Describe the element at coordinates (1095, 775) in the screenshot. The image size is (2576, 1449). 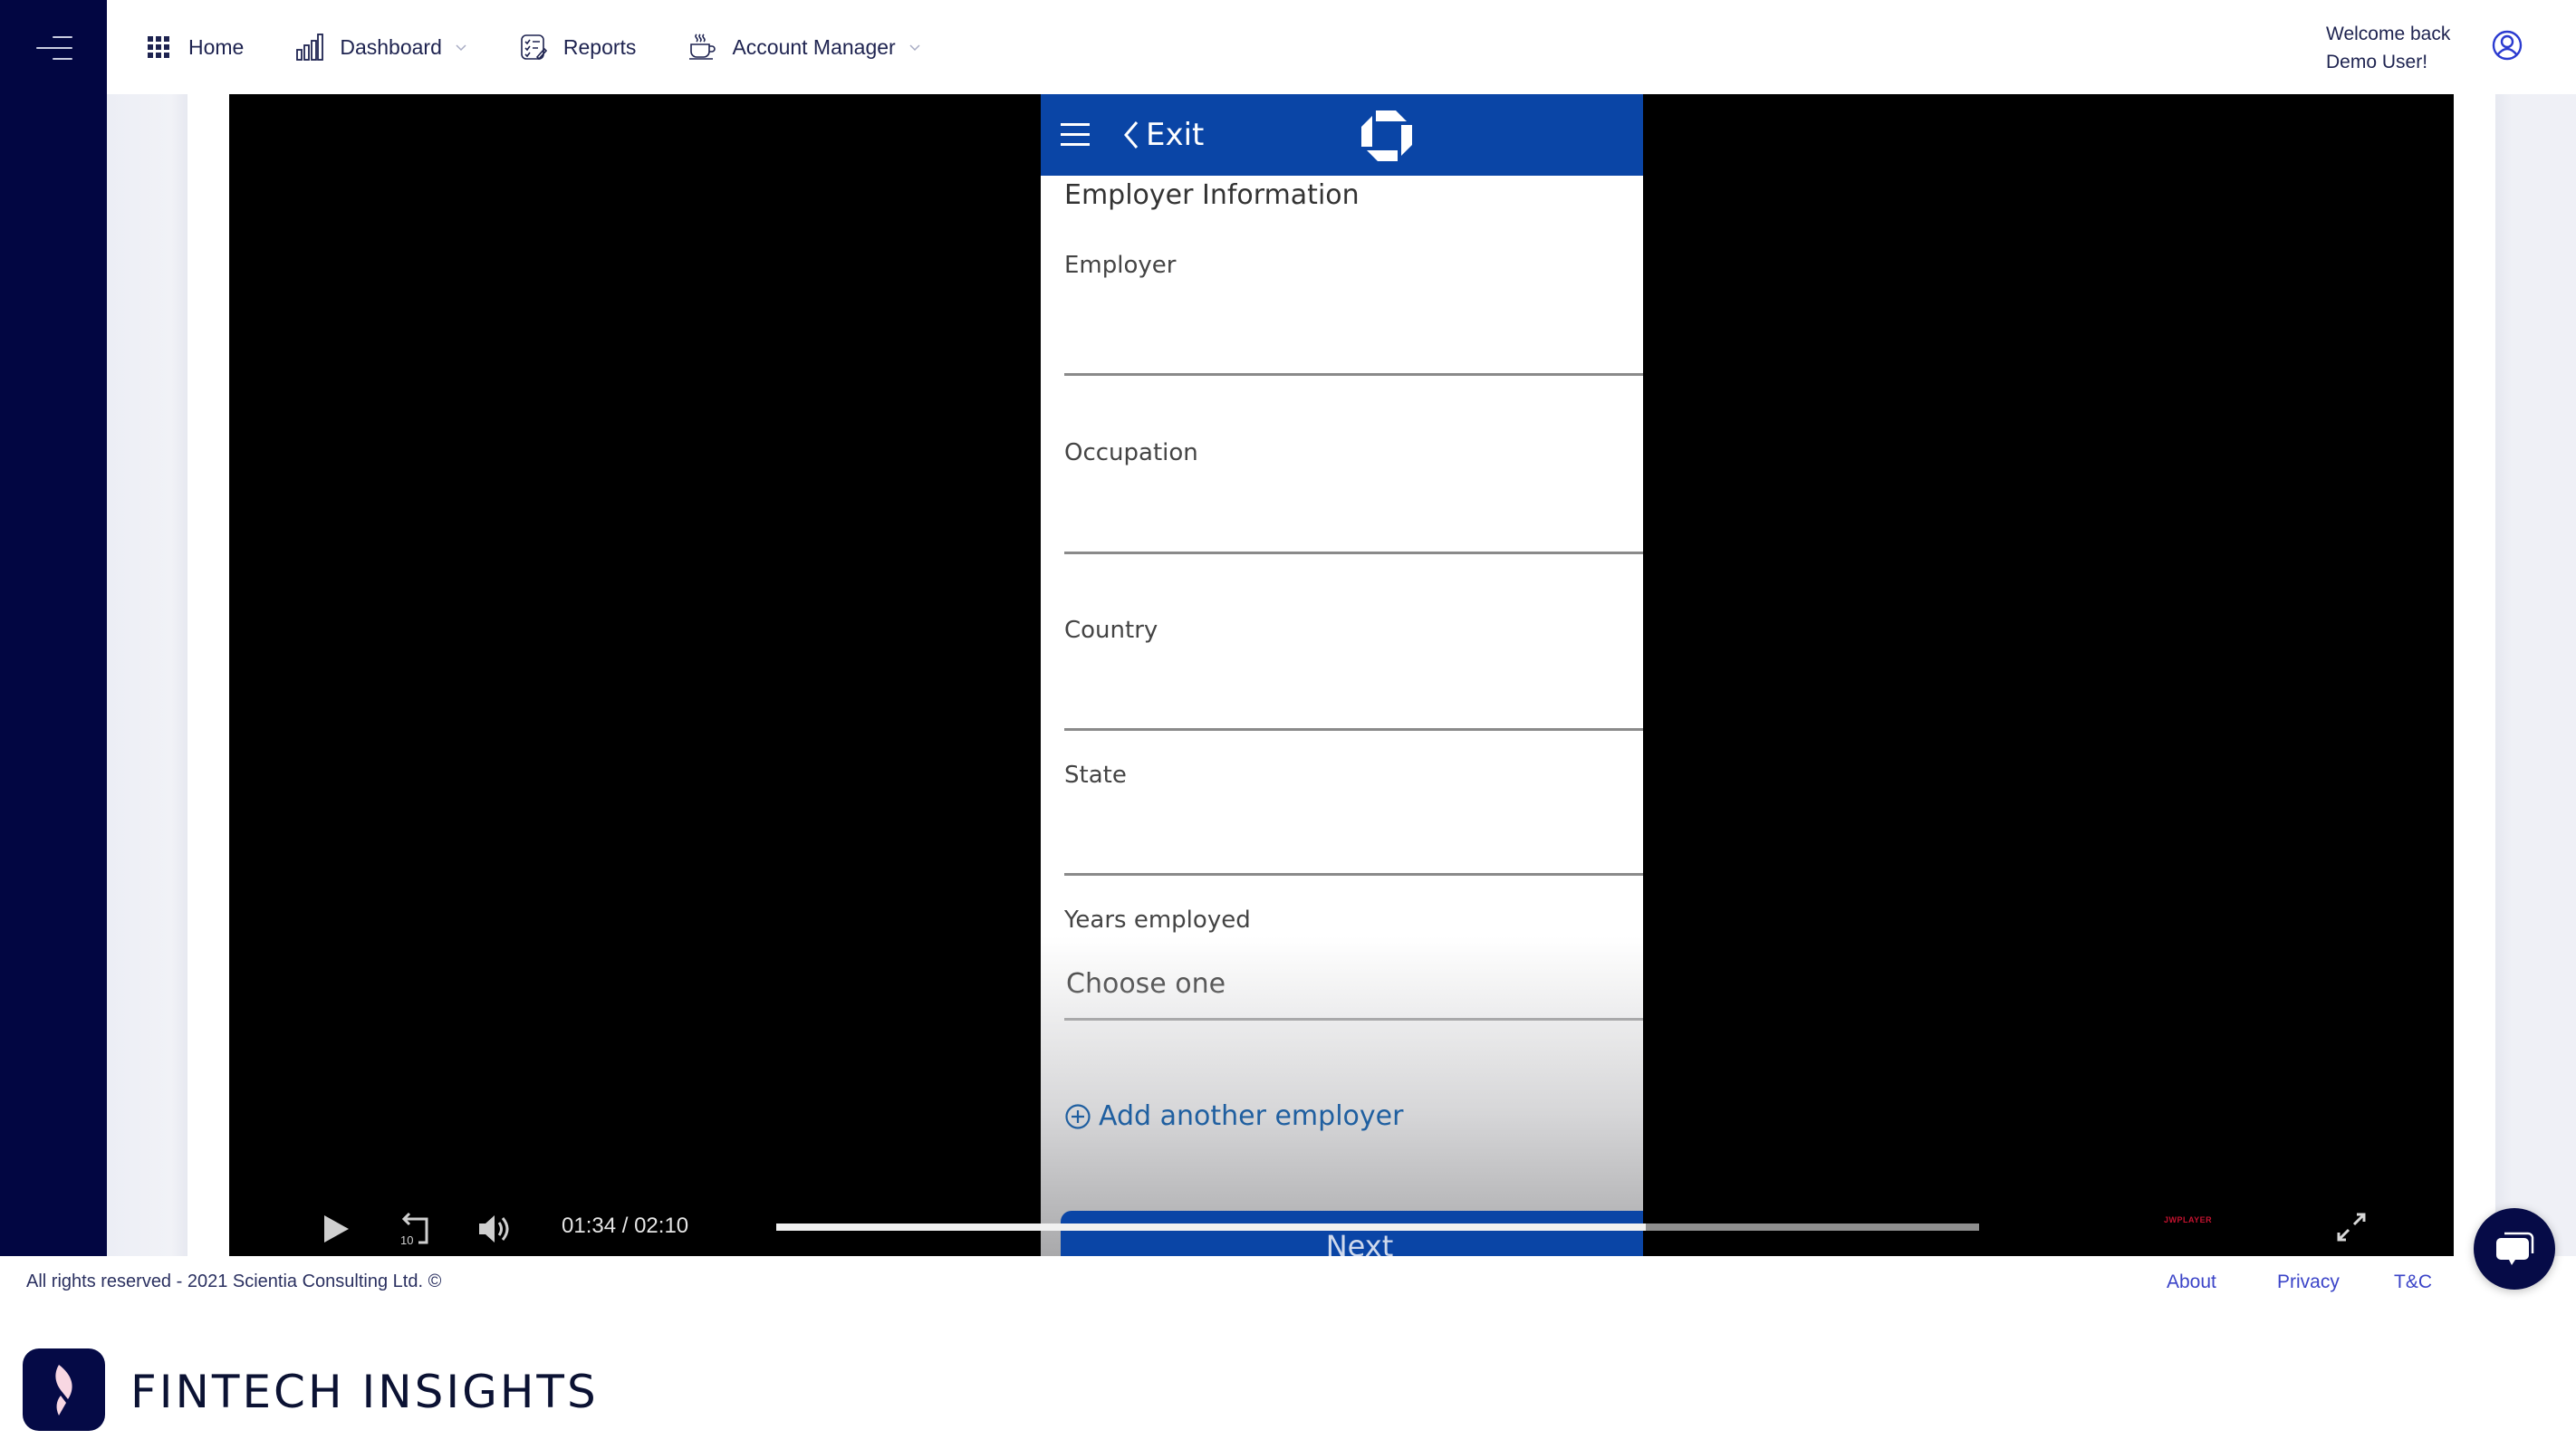
I see `field-label-state: State` at that location.